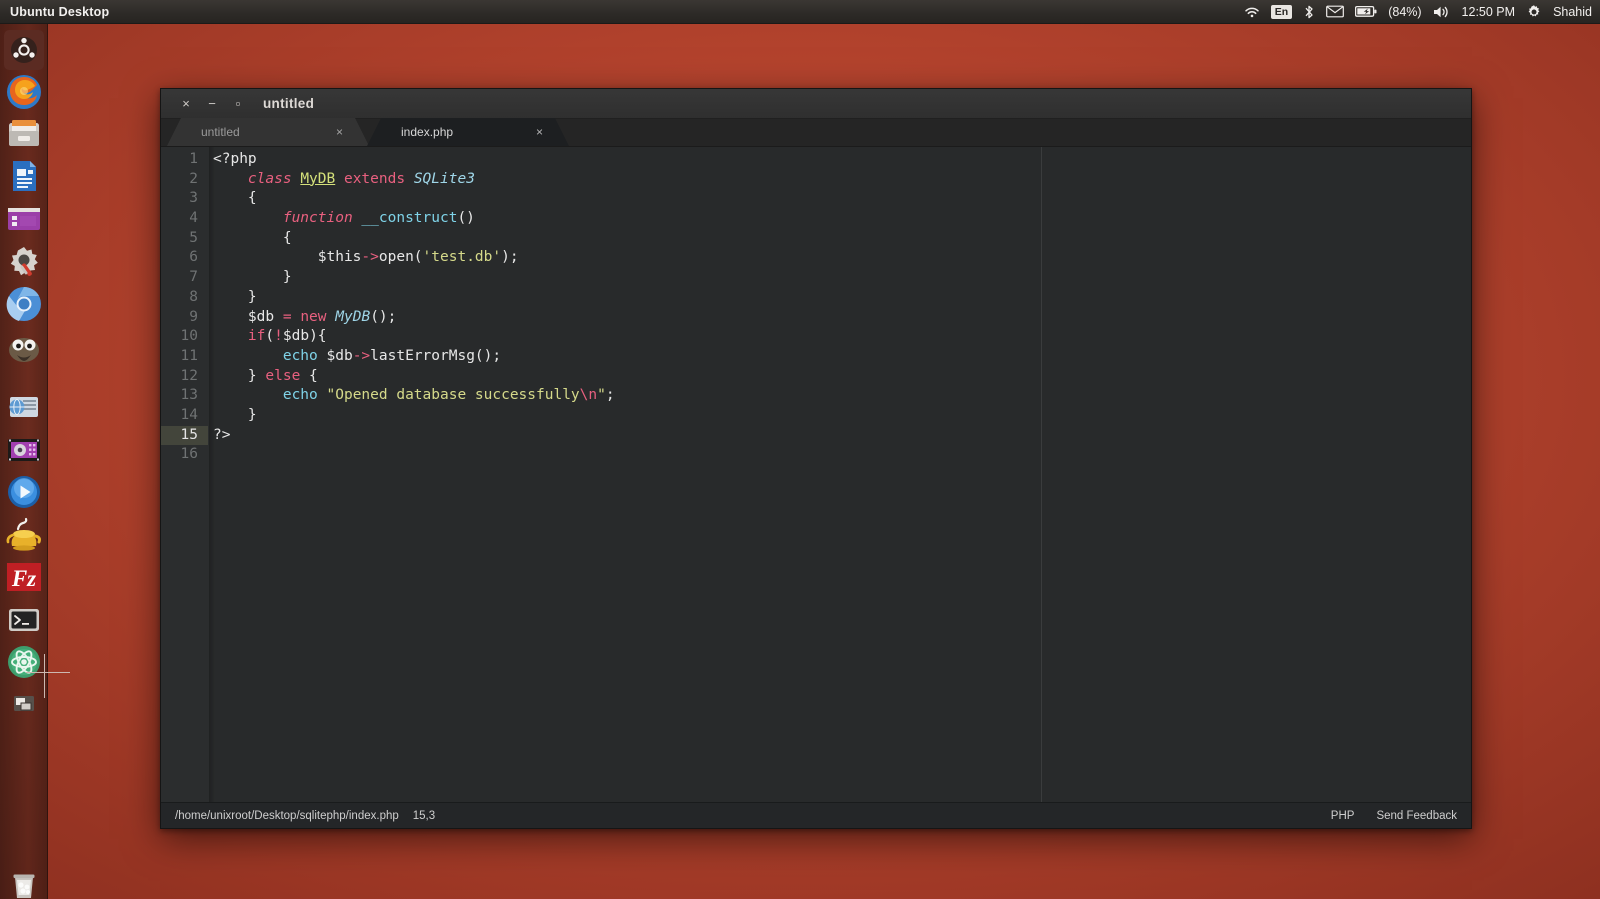 The height and width of the screenshot is (899, 1600). I want to click on launcher-item-workspace-switcher, so click(24, 704).